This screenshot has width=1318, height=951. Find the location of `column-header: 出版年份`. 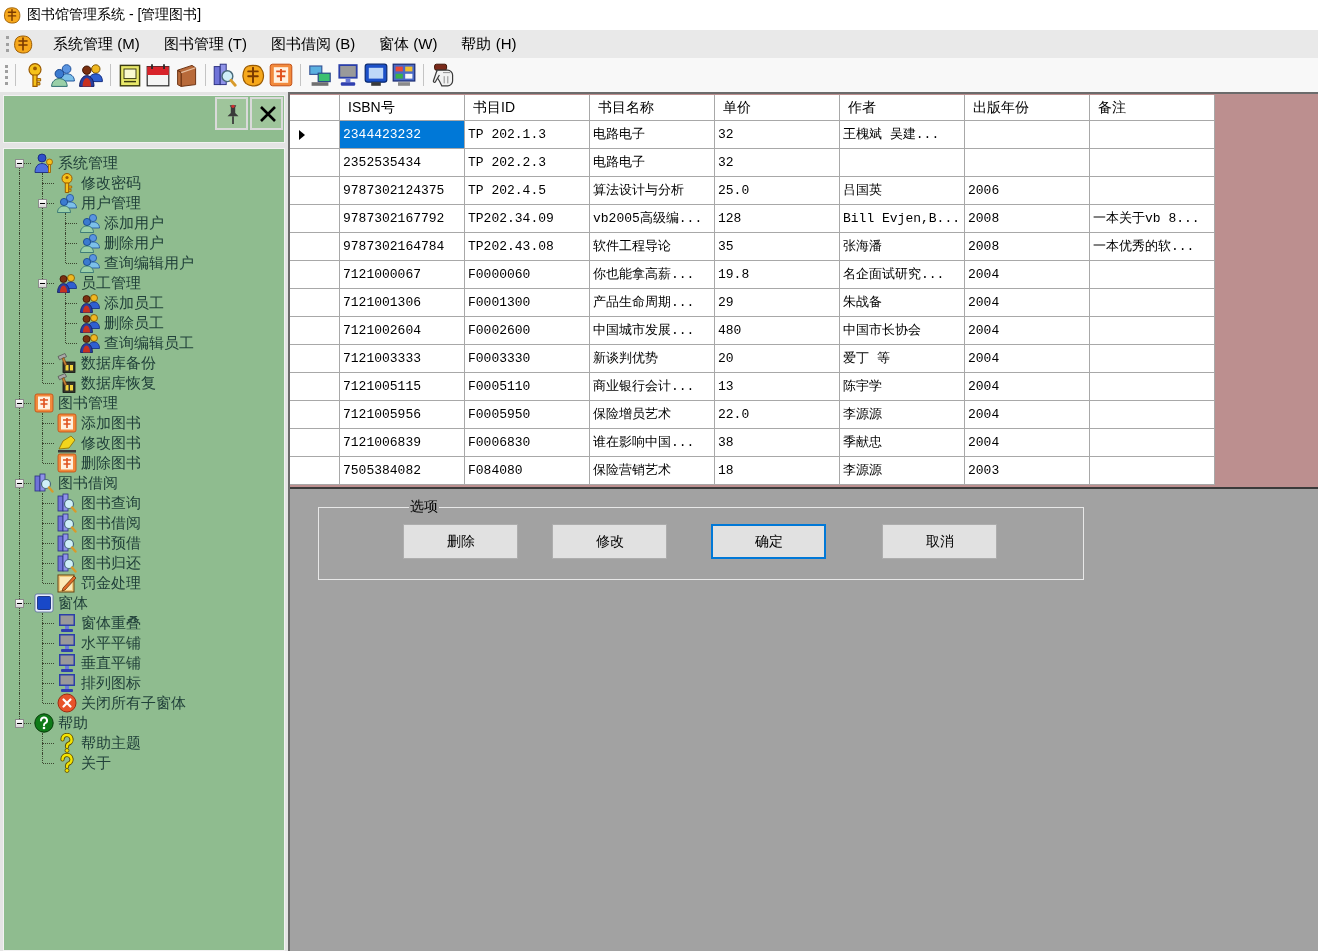

column-header: 出版年份 is located at coordinates (1027, 108).